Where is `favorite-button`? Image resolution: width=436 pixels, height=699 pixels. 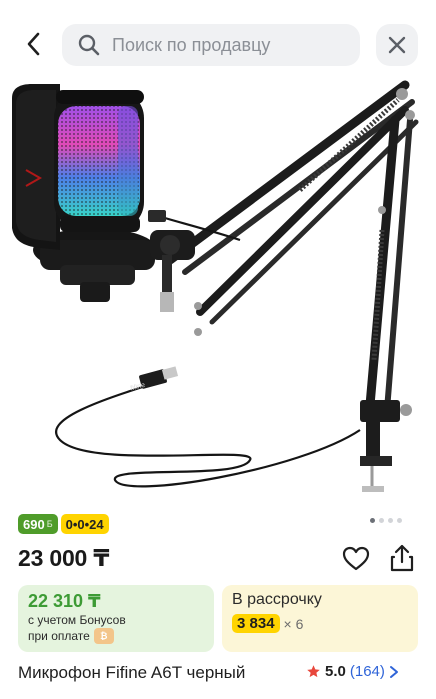 favorite-button is located at coordinates (356, 559).